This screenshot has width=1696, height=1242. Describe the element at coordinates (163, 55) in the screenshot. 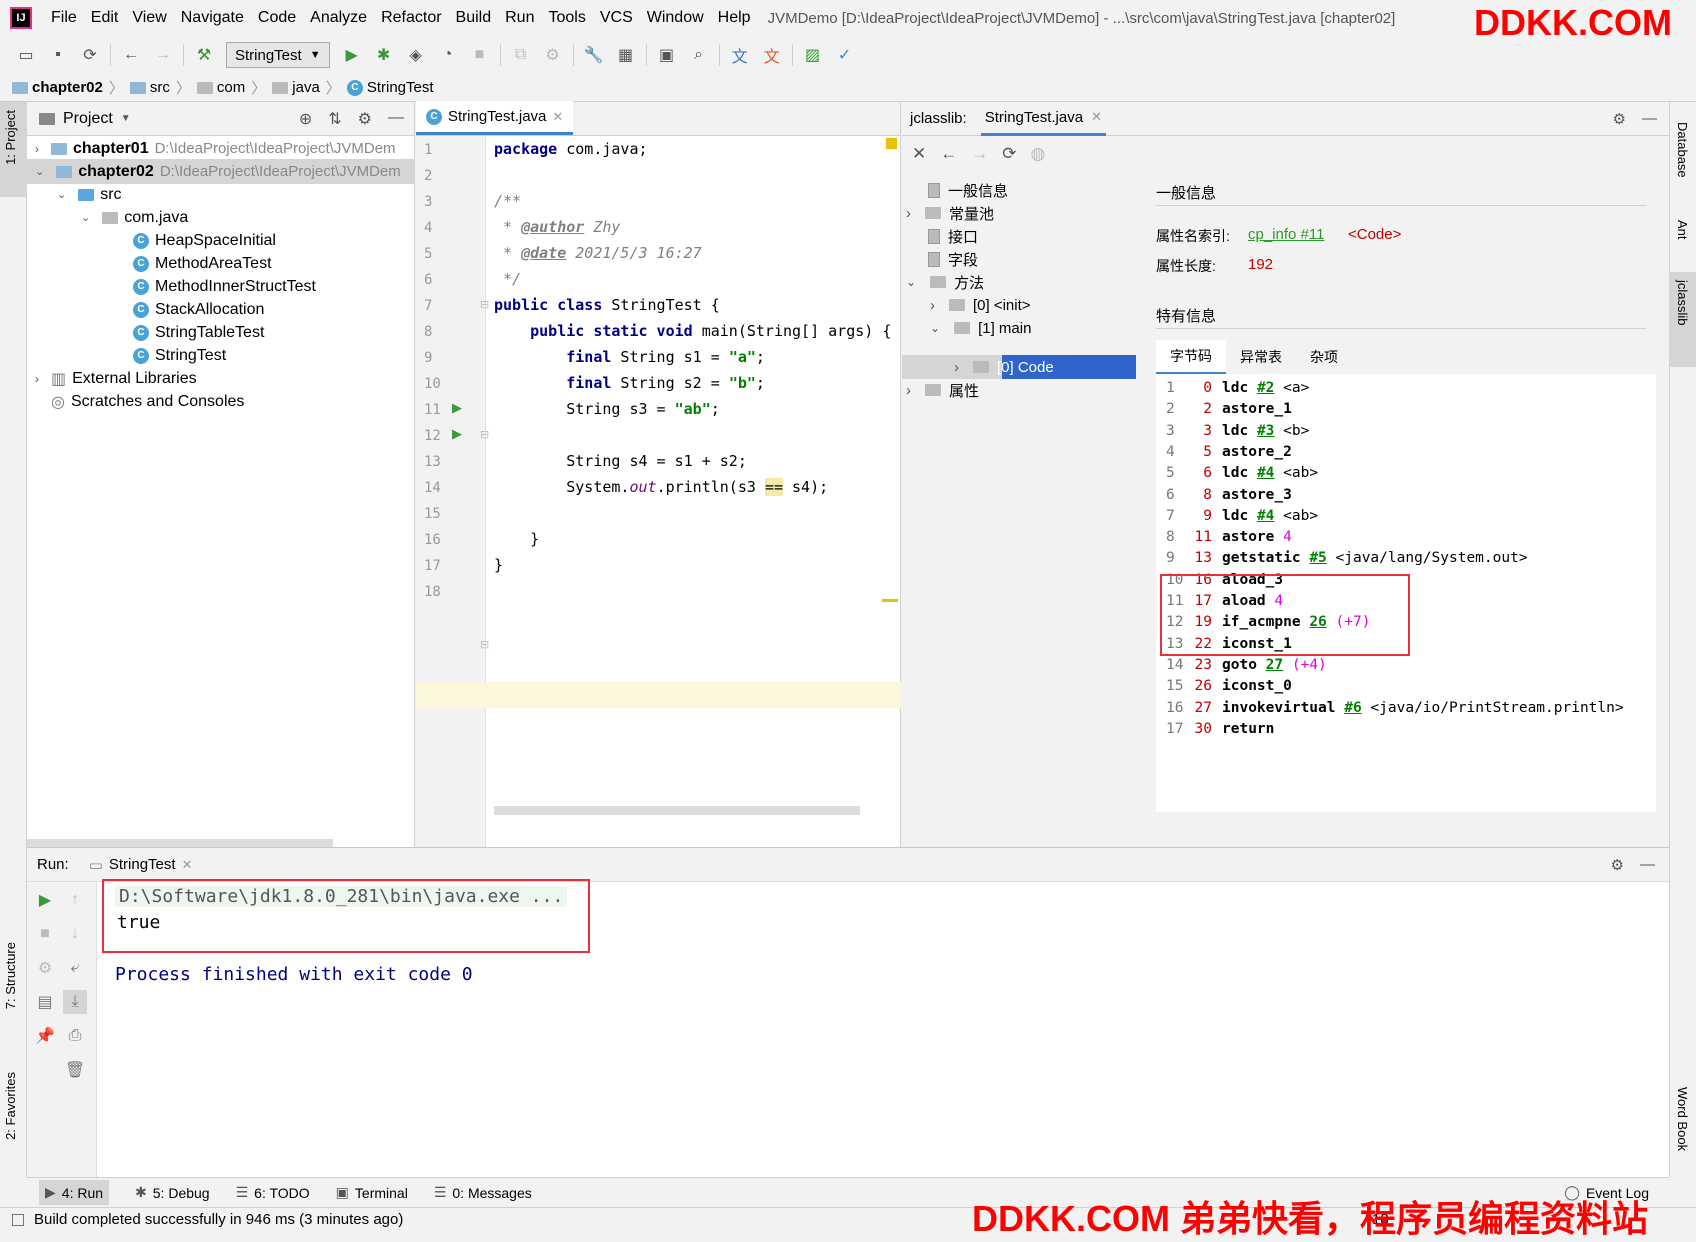

I see `forward-icon: →` at that location.